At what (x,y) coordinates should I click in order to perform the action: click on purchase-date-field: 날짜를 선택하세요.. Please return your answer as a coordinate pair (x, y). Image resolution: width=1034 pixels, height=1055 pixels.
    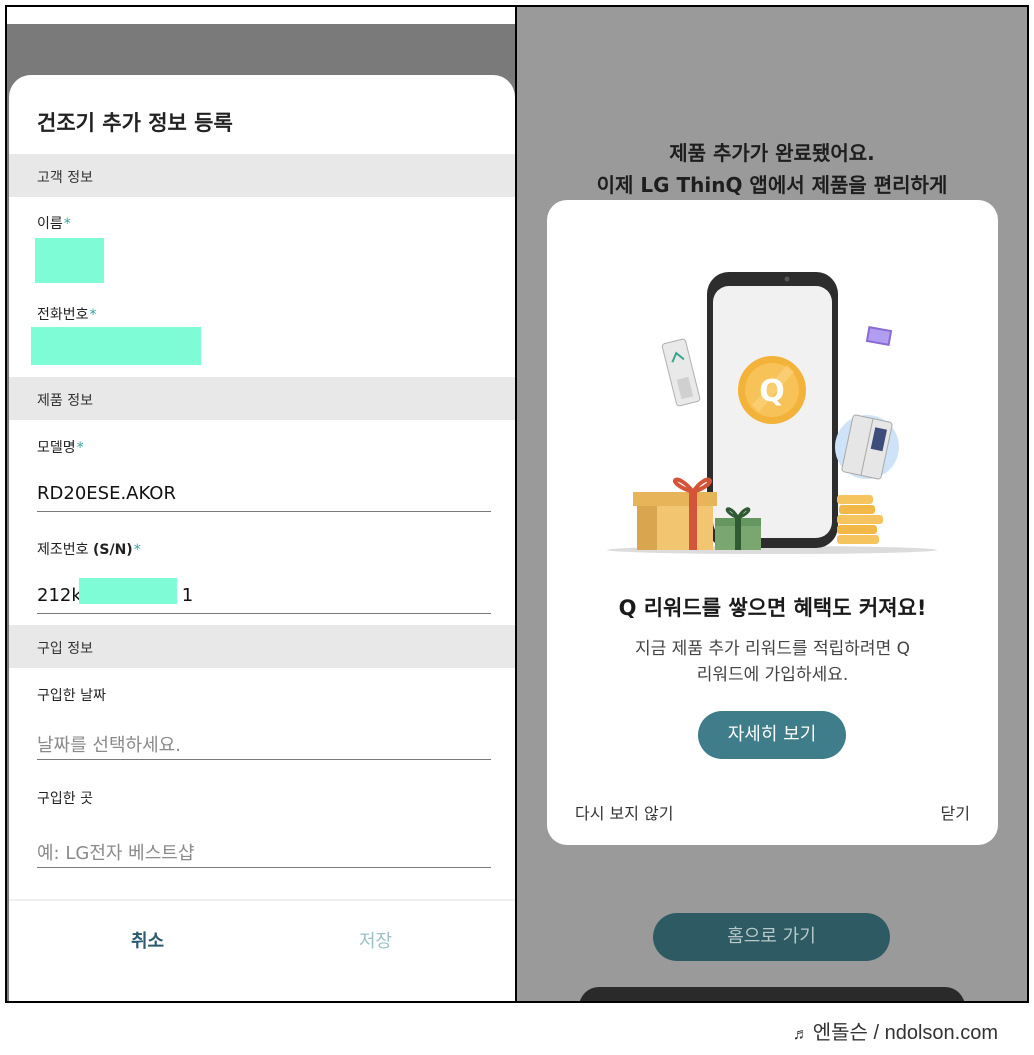
    Looking at the image, I should click on (109, 744).